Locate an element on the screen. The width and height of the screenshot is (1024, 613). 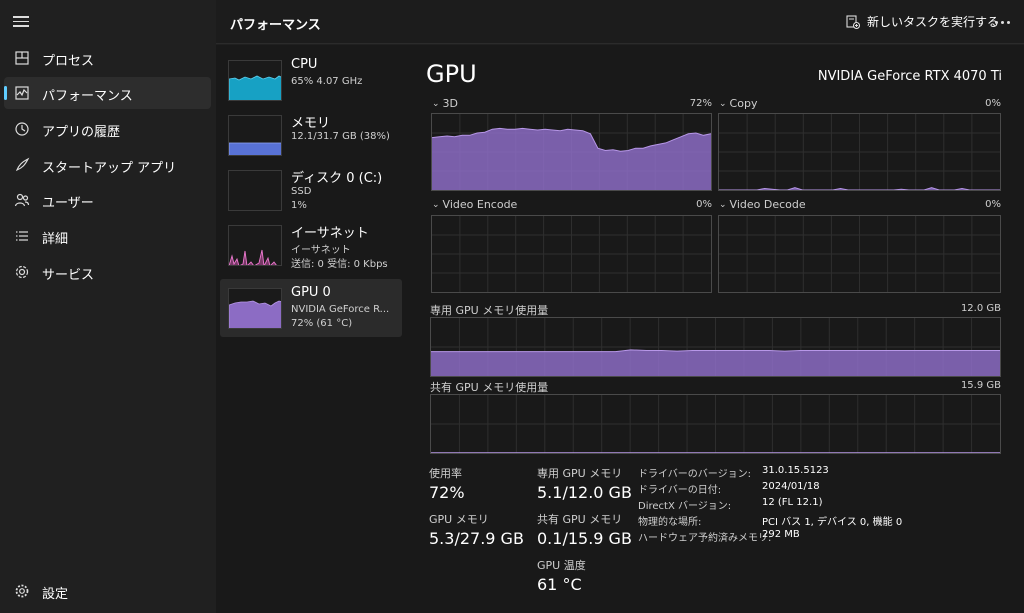
shared-memory-series-svg is located at coordinates (715, 424).